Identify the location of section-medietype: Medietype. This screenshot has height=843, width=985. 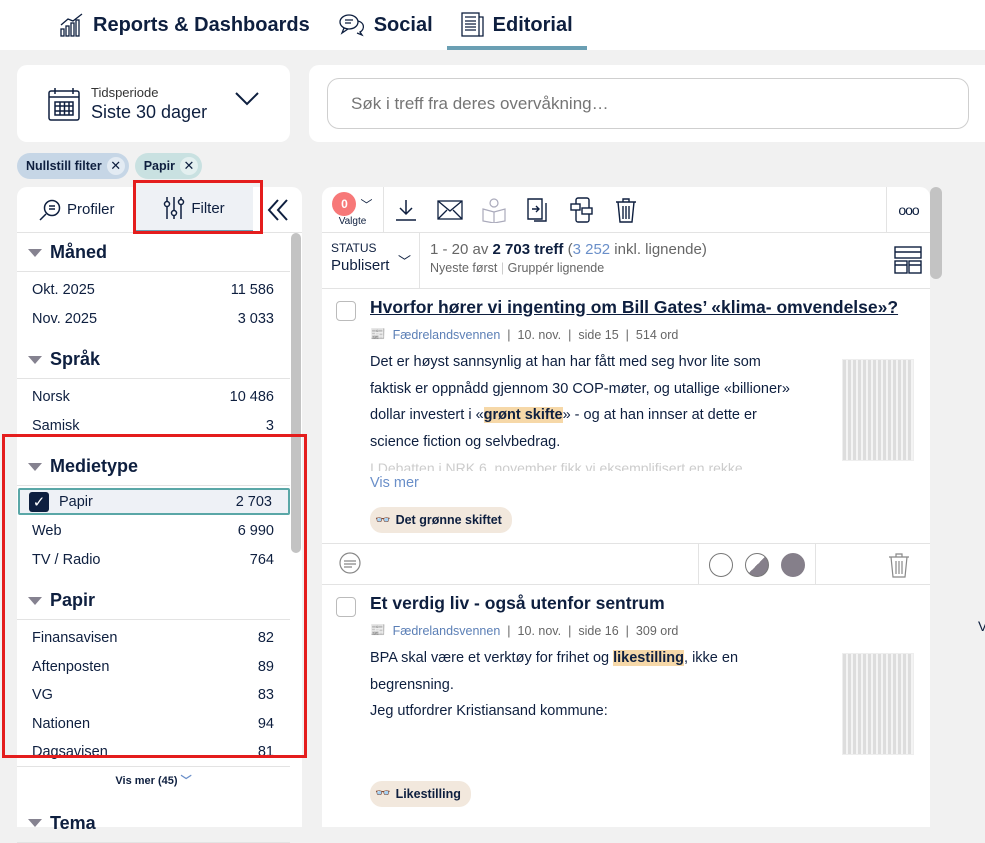
(153, 467).